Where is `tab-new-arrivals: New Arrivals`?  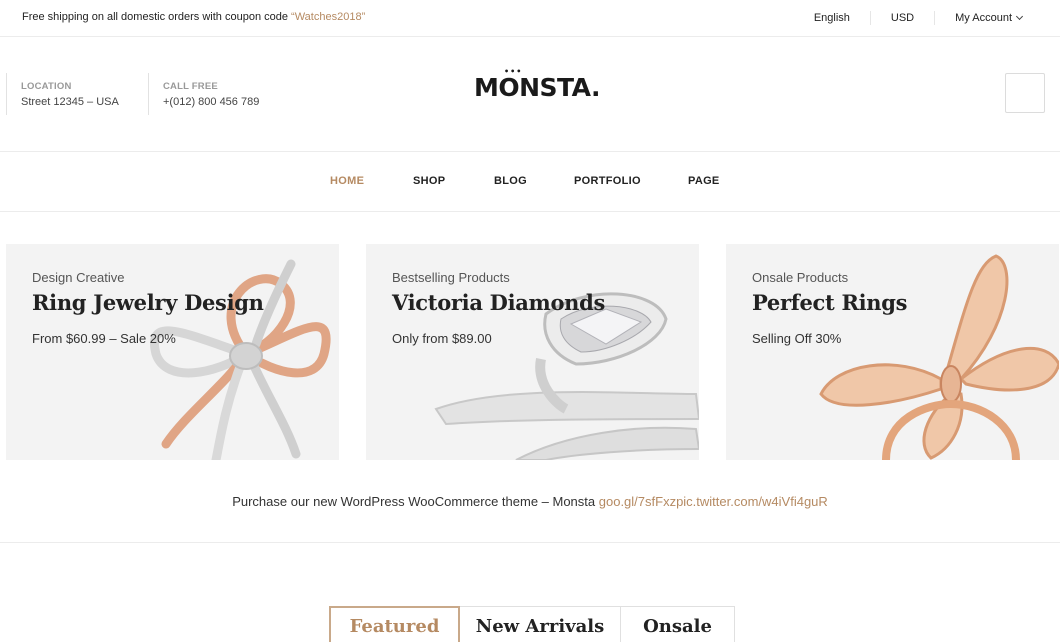
tab-new-arrivals: New Arrivals is located at coordinates (540, 624).